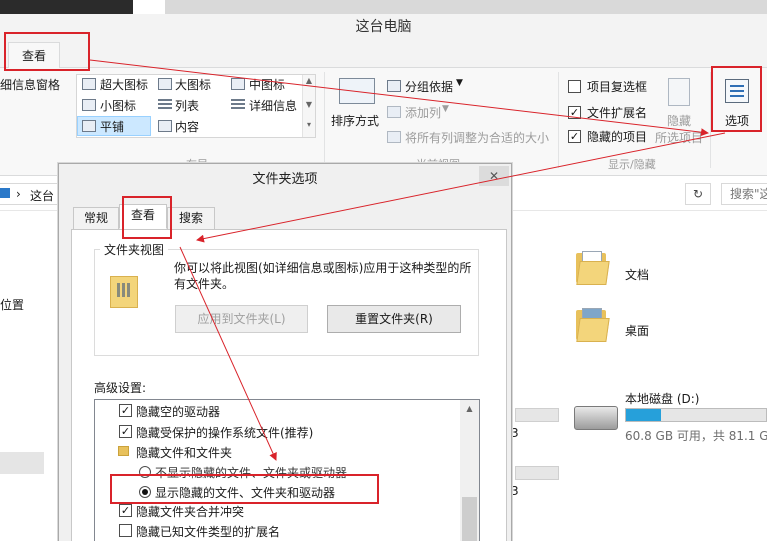 This screenshot has width=767, height=541. Describe the element at coordinates (118, 105) in the screenshot. I see `layout-small: 小图标` at that location.